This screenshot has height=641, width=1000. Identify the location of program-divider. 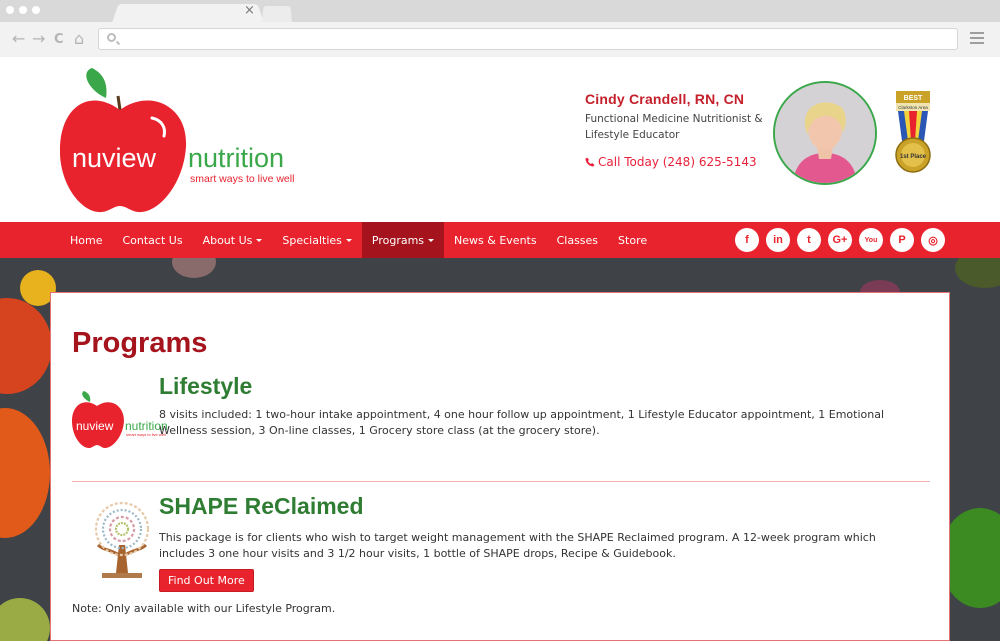
(501, 481).